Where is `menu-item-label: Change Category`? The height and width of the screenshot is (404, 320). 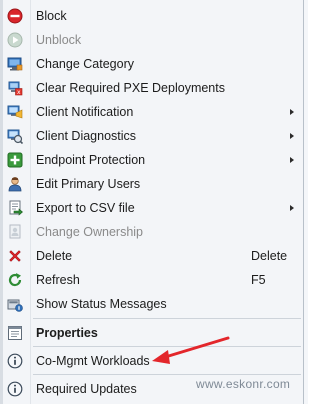 menu-item-label: Change Category is located at coordinates (85, 64).